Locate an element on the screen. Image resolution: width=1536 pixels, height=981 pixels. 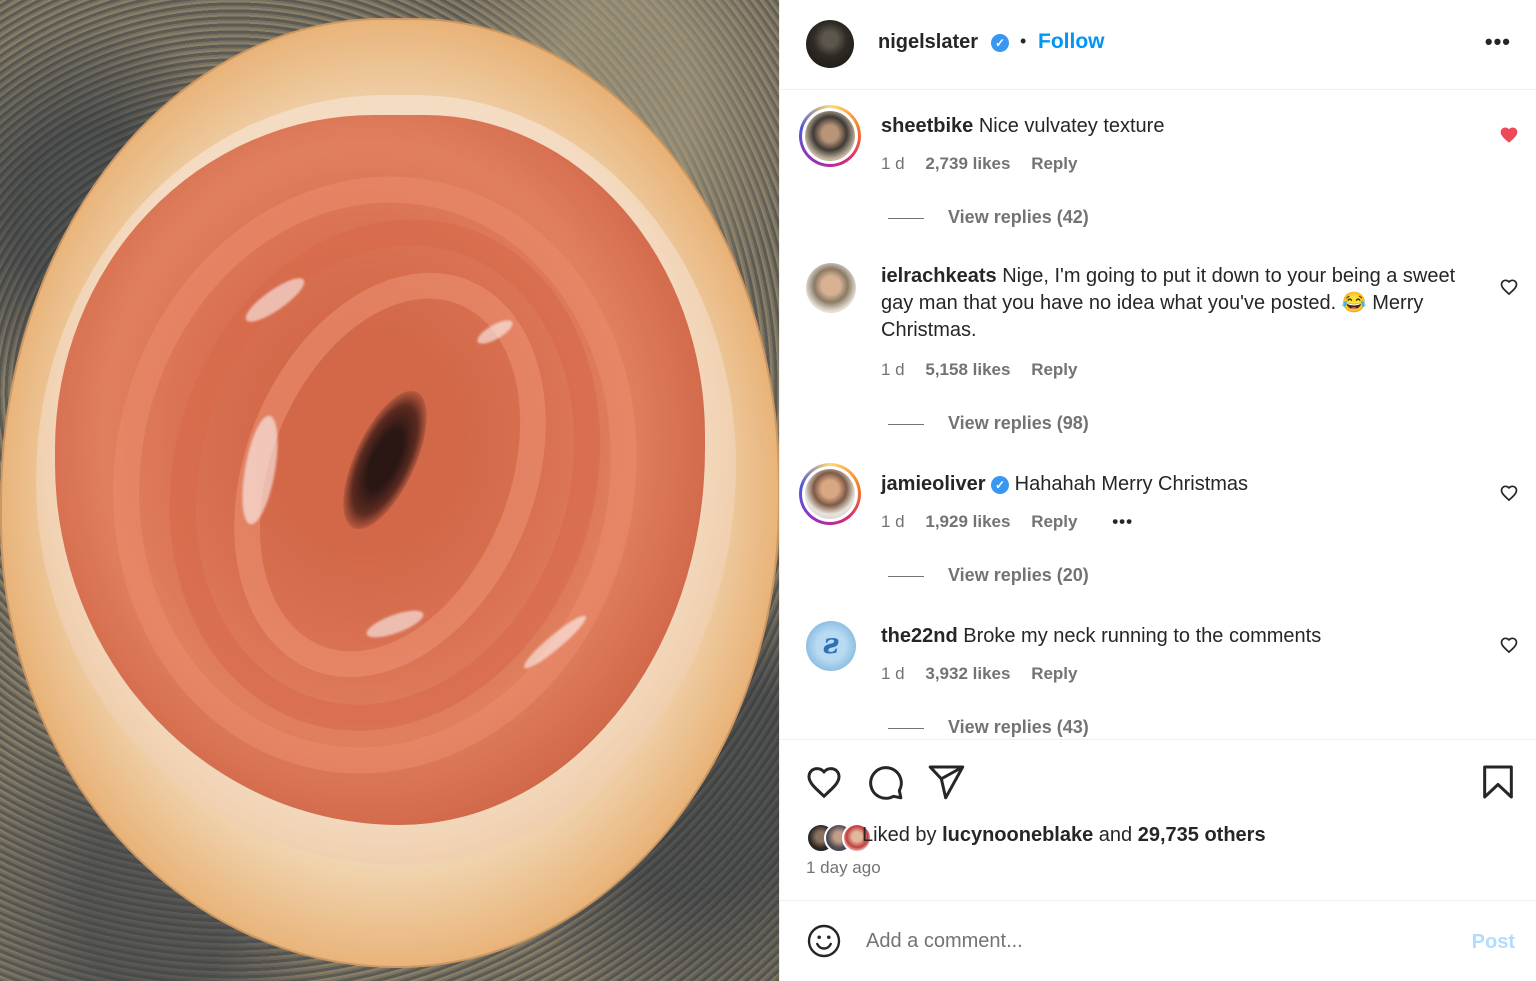
comment-more-button: ••• is located at coordinates (1122, 521).